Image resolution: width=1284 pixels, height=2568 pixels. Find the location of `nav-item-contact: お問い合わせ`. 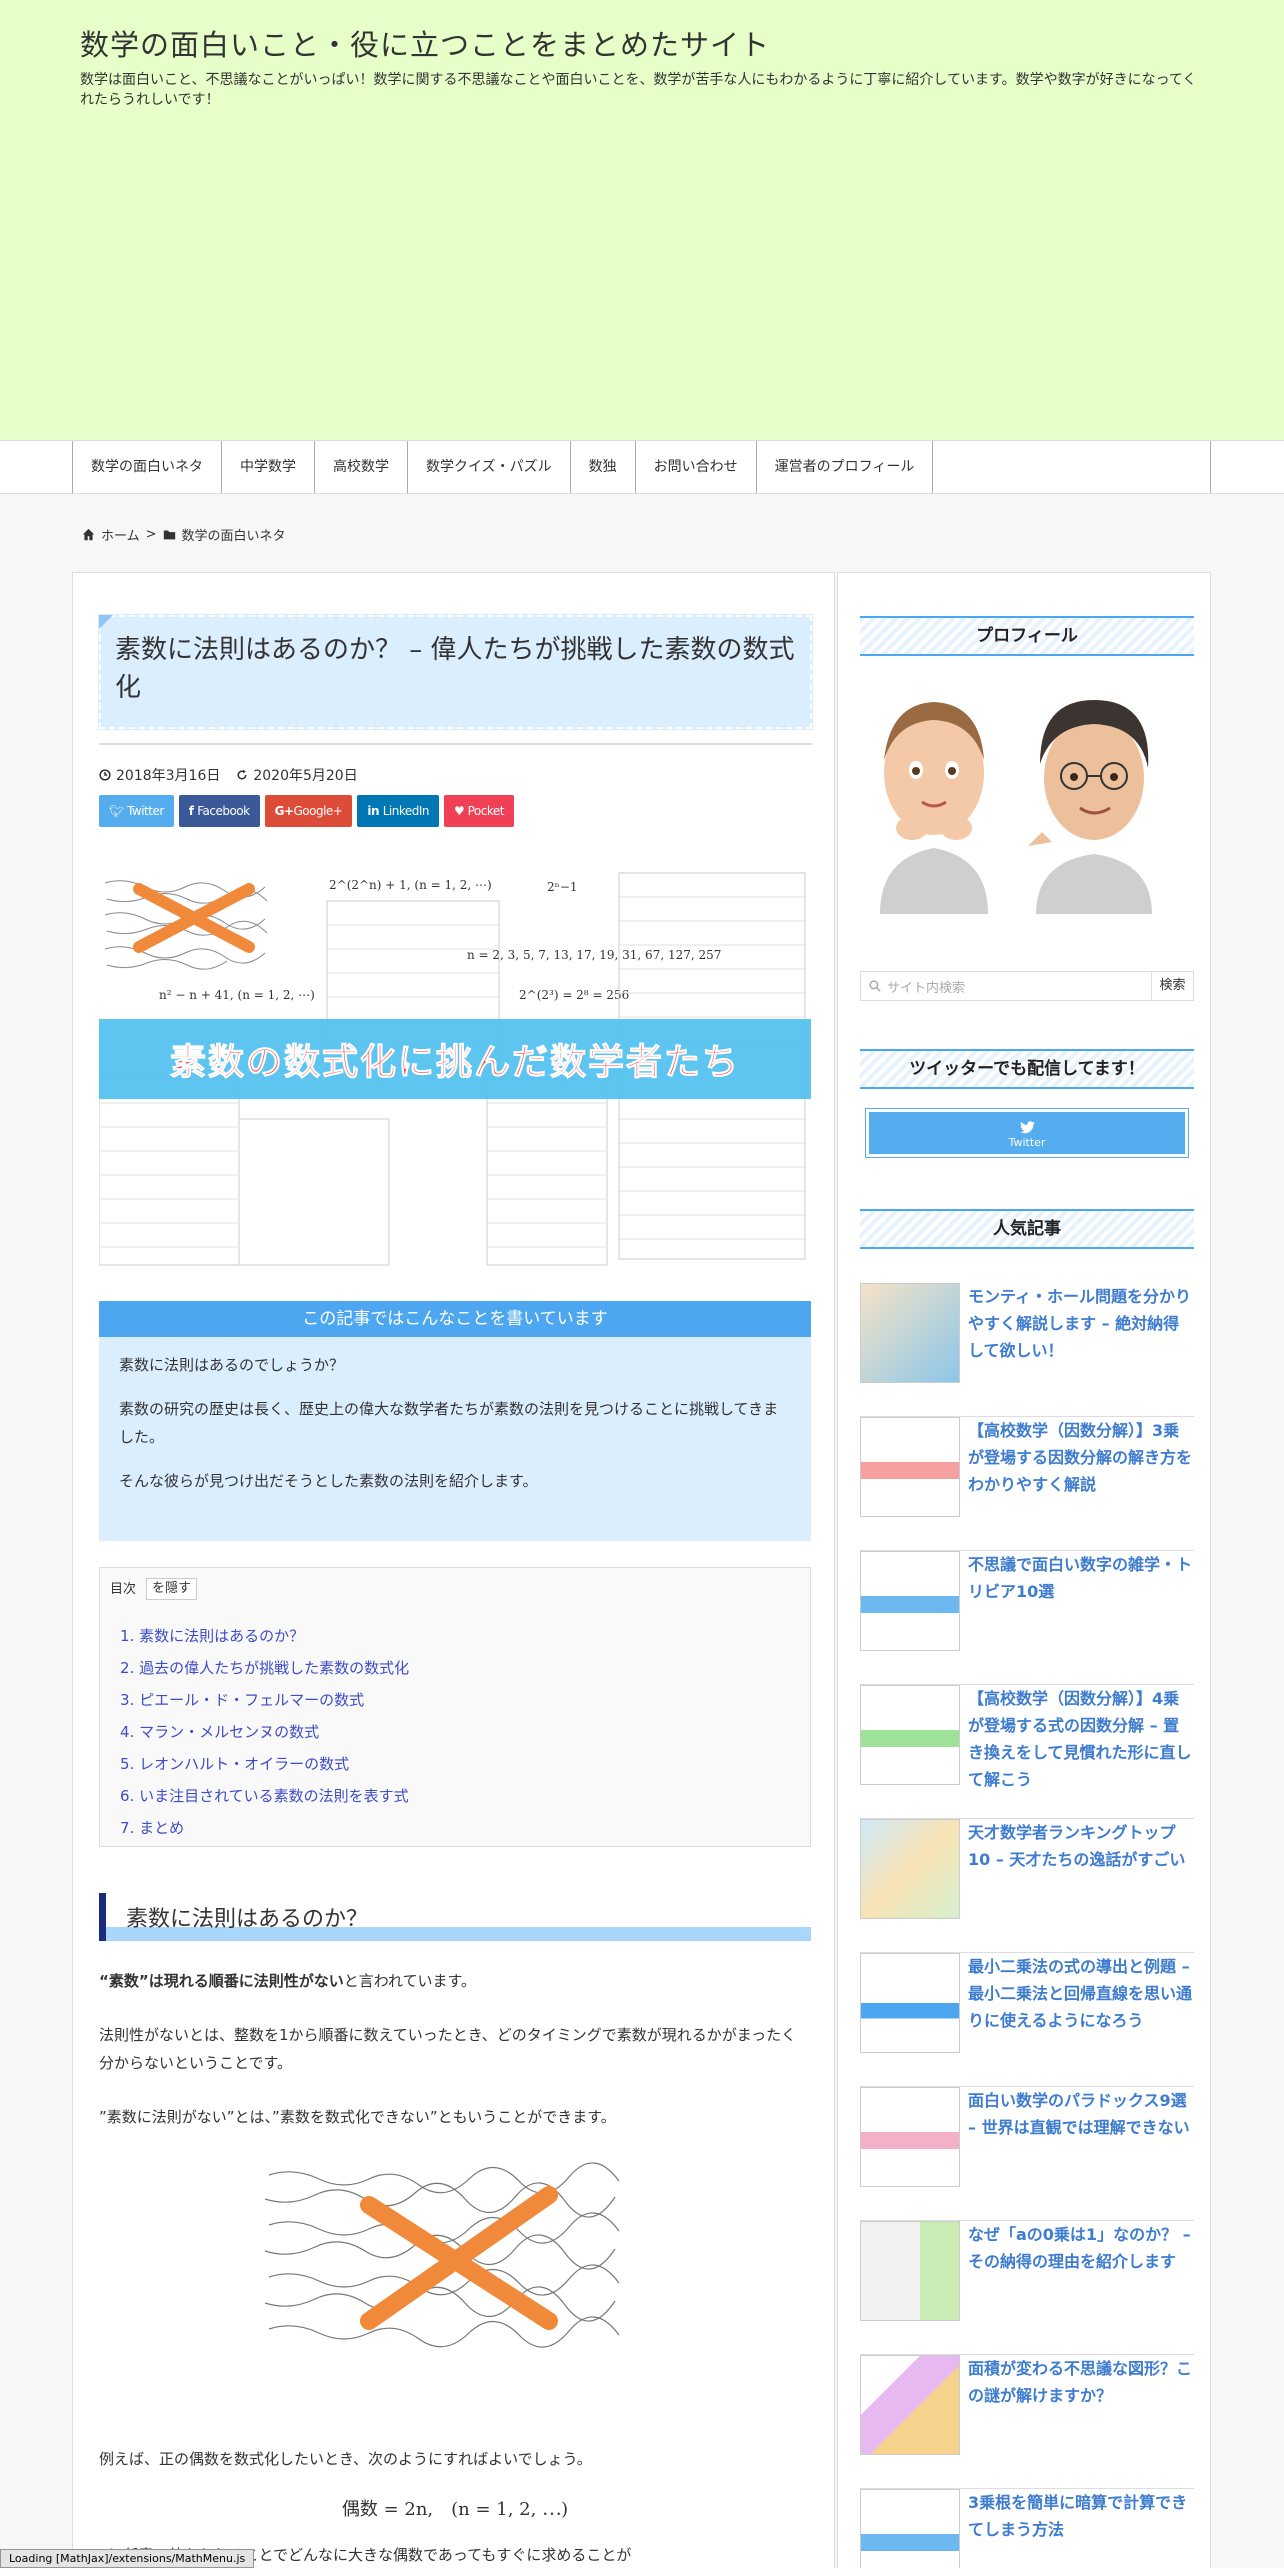

nav-item-contact: お問い合わせ is located at coordinates (695, 467).